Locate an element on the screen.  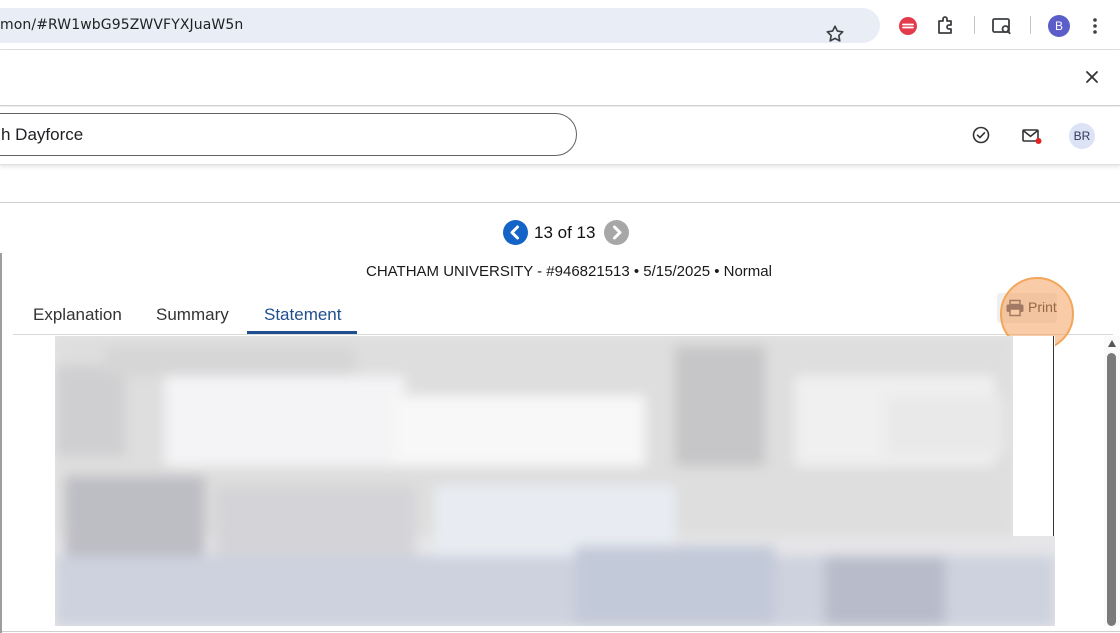
print-button: Print is located at coordinates (1027, 308).